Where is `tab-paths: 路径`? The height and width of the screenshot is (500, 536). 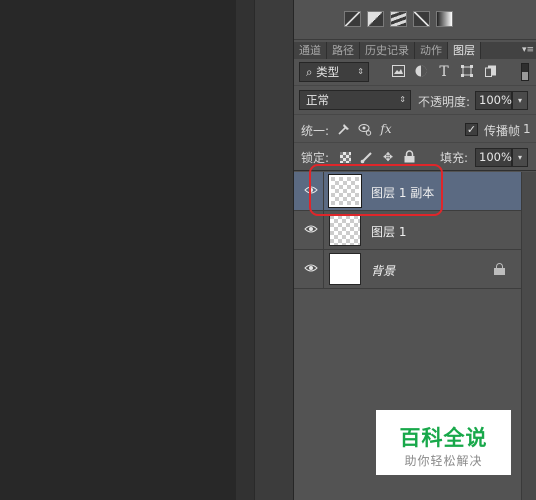 tab-paths: 路径 is located at coordinates (343, 50).